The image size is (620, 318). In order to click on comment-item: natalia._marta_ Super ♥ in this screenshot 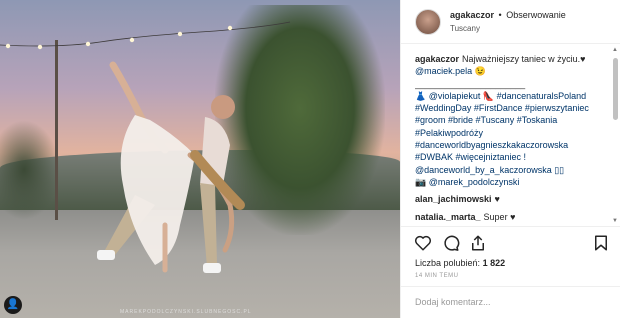, I will do `click(513, 217)`.